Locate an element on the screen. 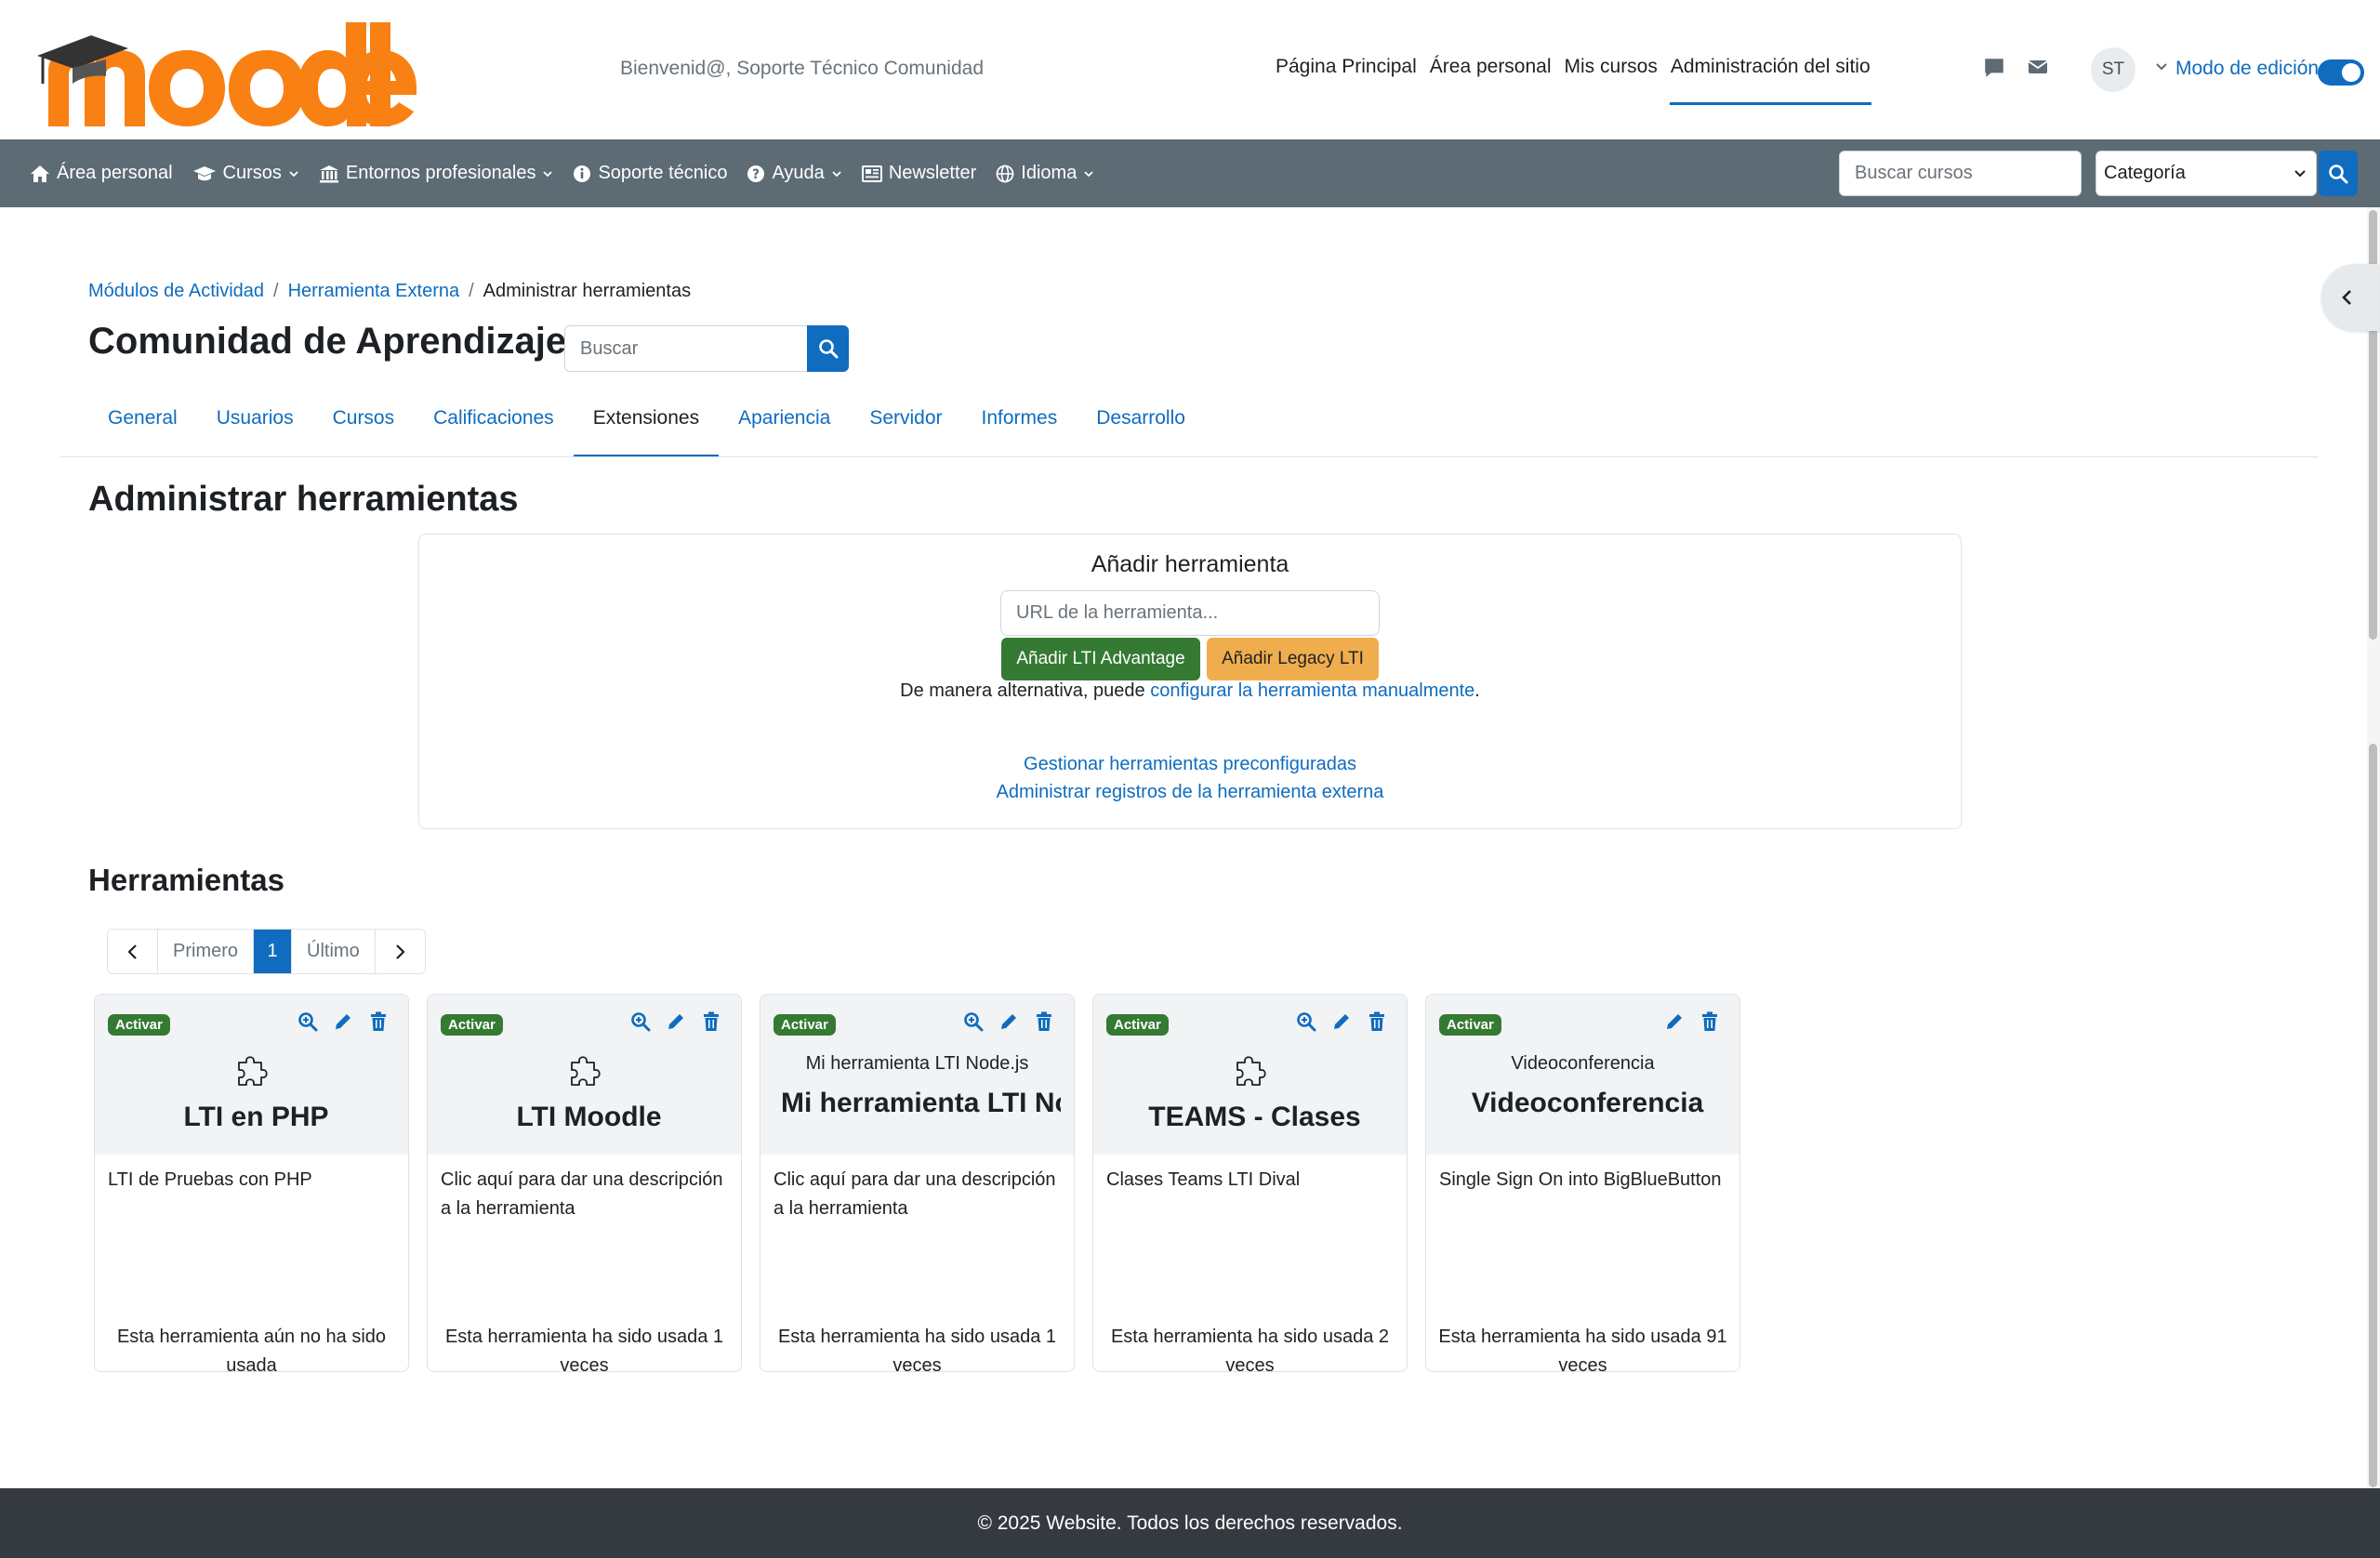 The image size is (2380, 1558). navbar-item-label: Soporte técnico is located at coordinates (663, 173).